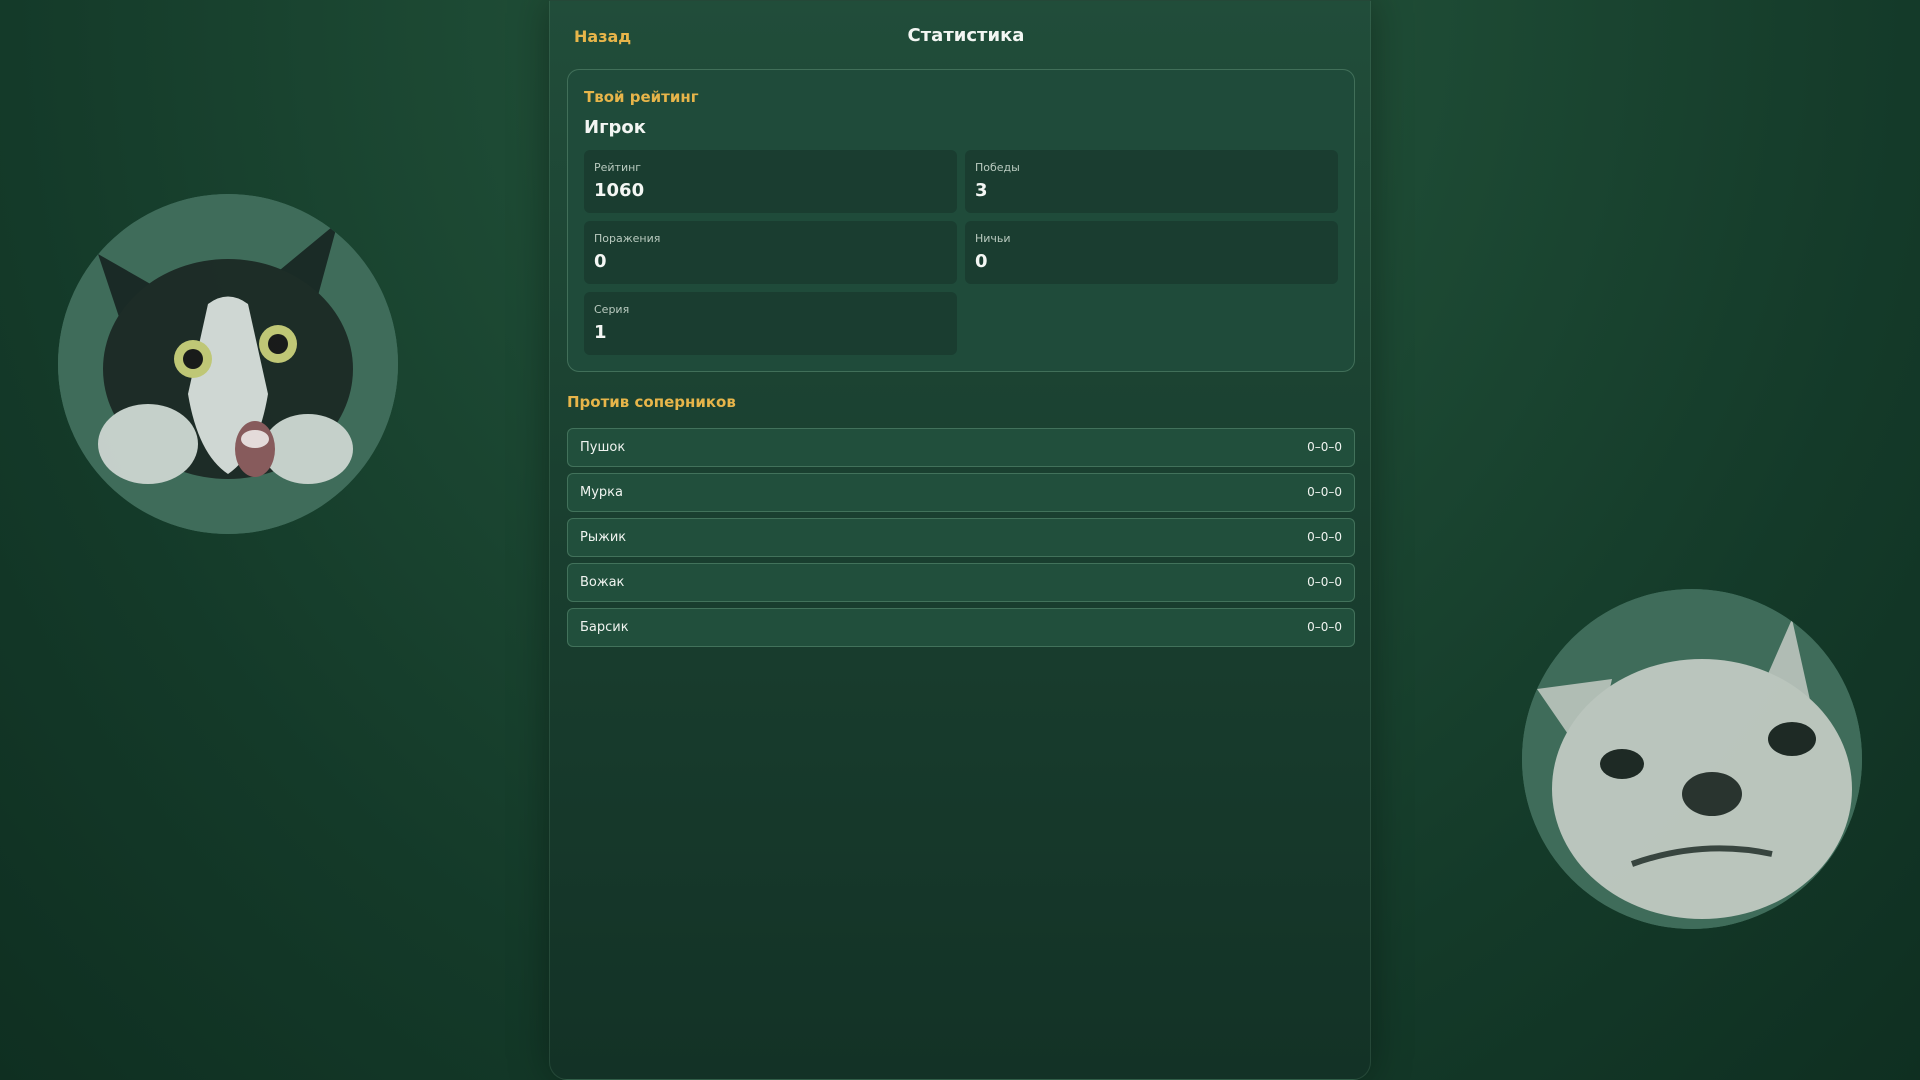 This screenshot has width=1920, height=1080. Describe the element at coordinates (601, 492) in the screenshot. I see `opponent-name: Мурка` at that location.